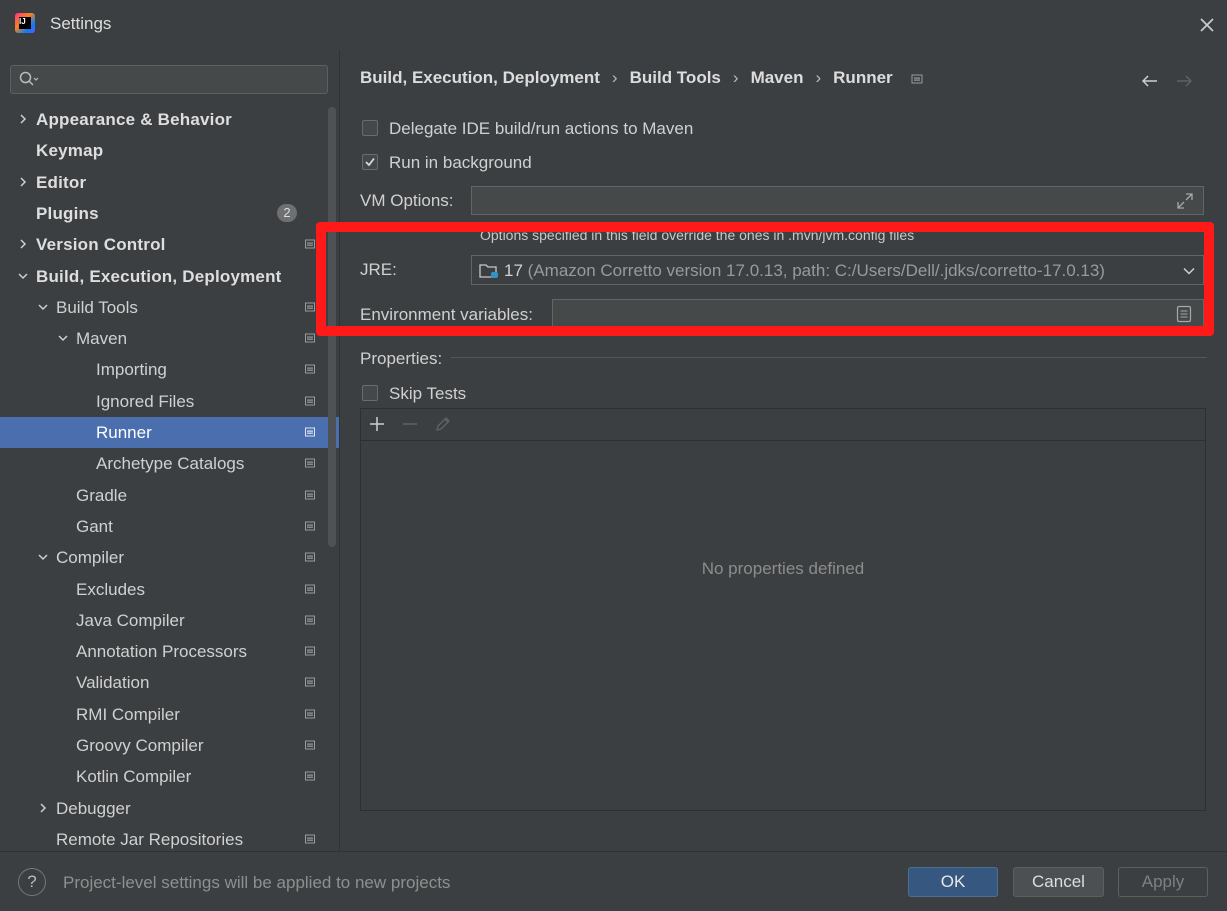 This screenshot has width=1227, height=911. I want to click on help-button: ?, so click(32, 882).